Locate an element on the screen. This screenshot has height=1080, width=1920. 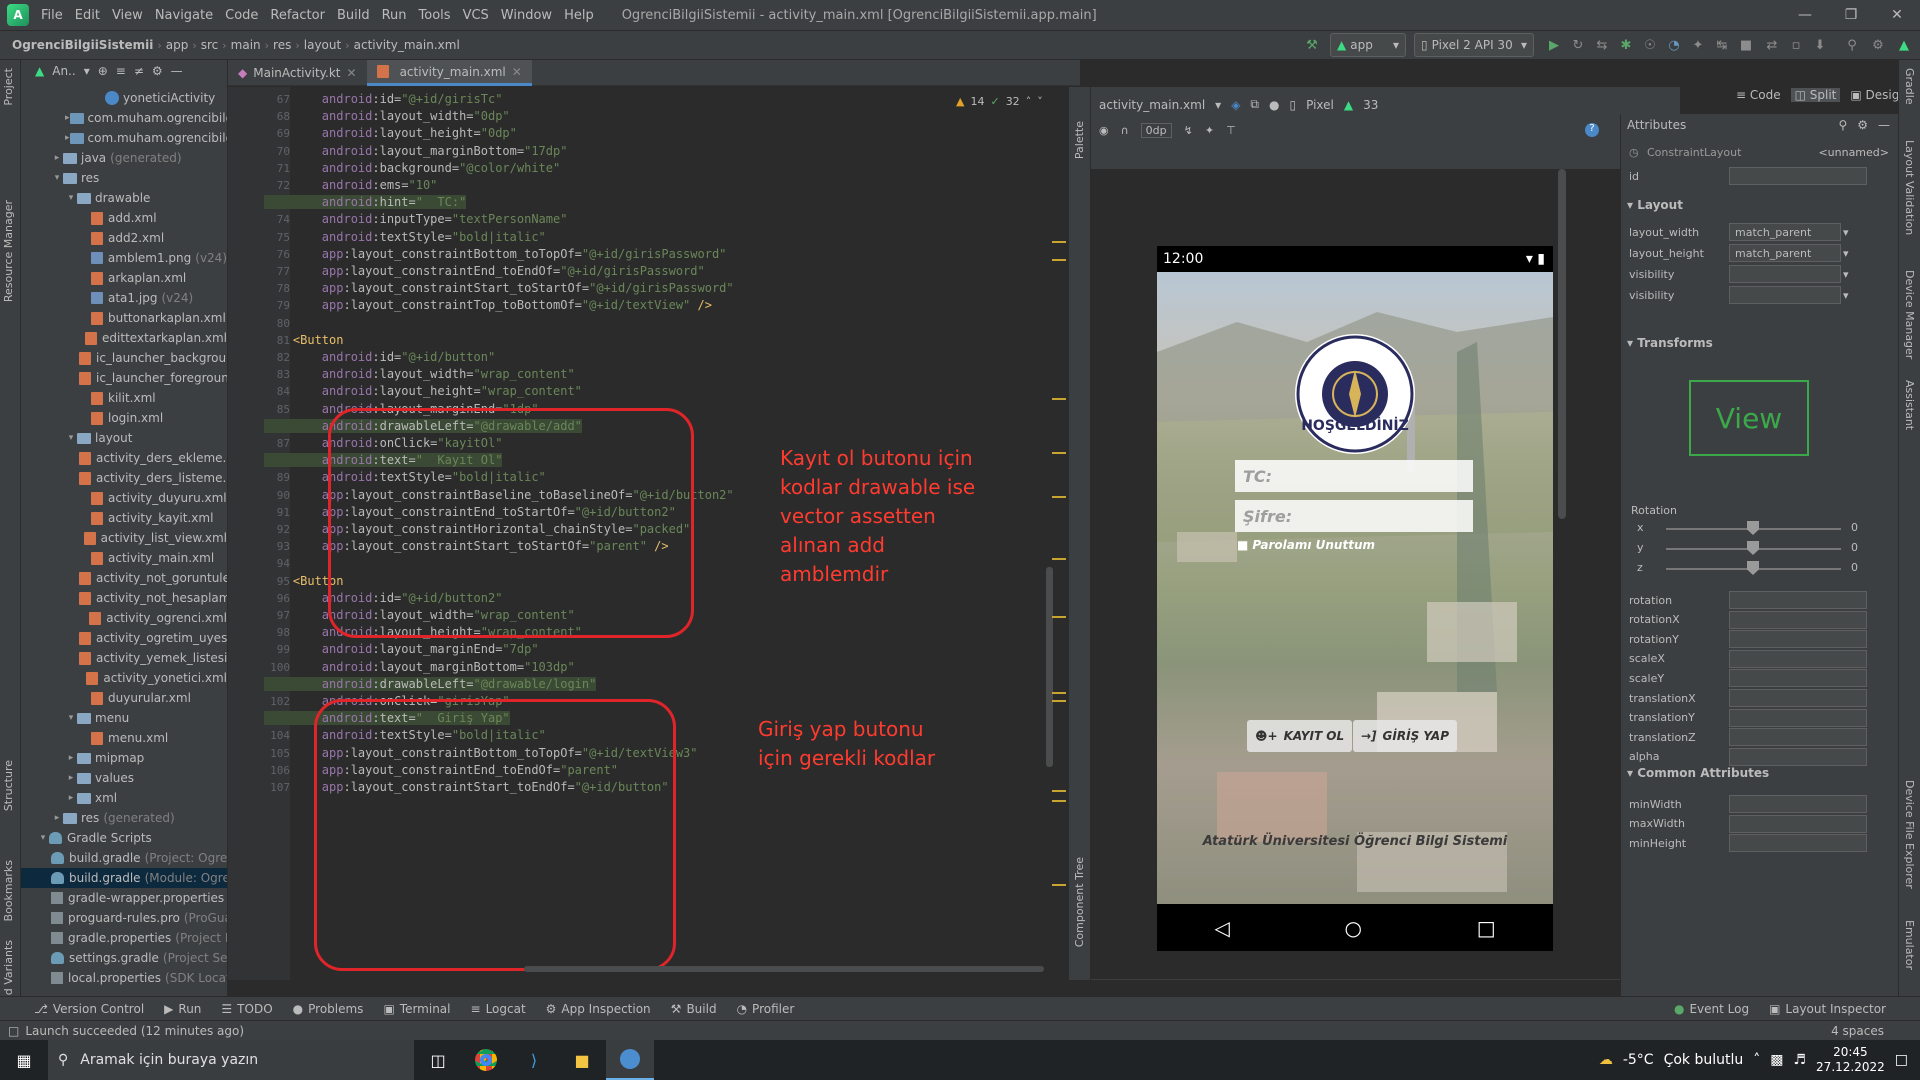
tree-item: activity_kayit.xml is located at coordinates (124, 518).